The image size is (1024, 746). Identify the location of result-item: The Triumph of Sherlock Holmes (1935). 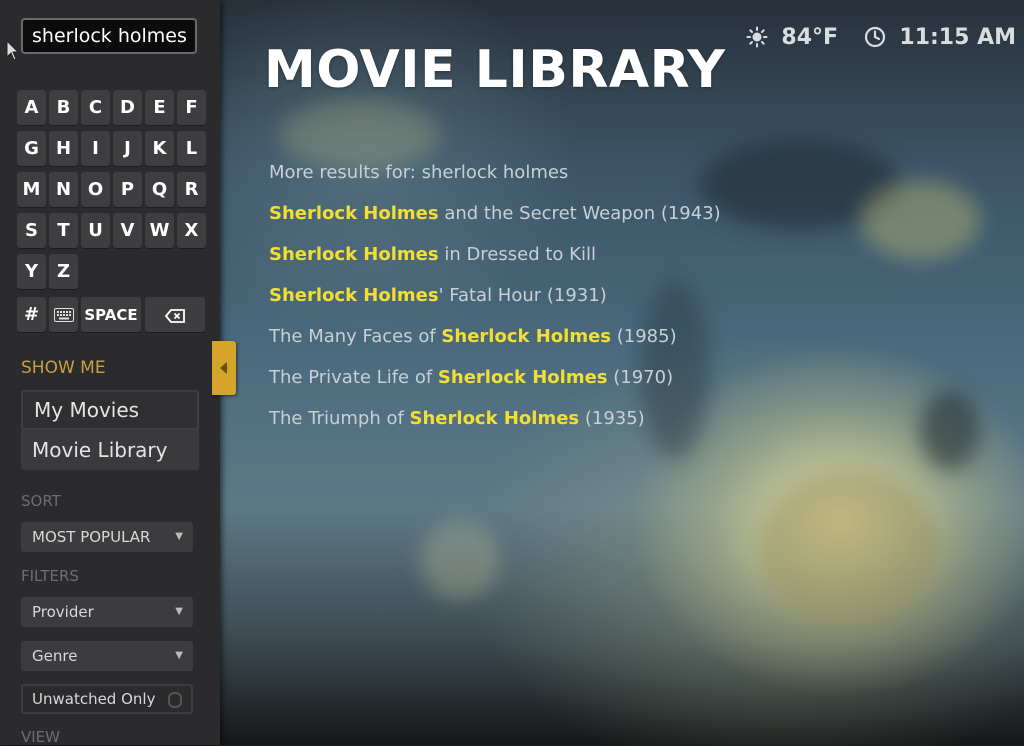
(495, 426).